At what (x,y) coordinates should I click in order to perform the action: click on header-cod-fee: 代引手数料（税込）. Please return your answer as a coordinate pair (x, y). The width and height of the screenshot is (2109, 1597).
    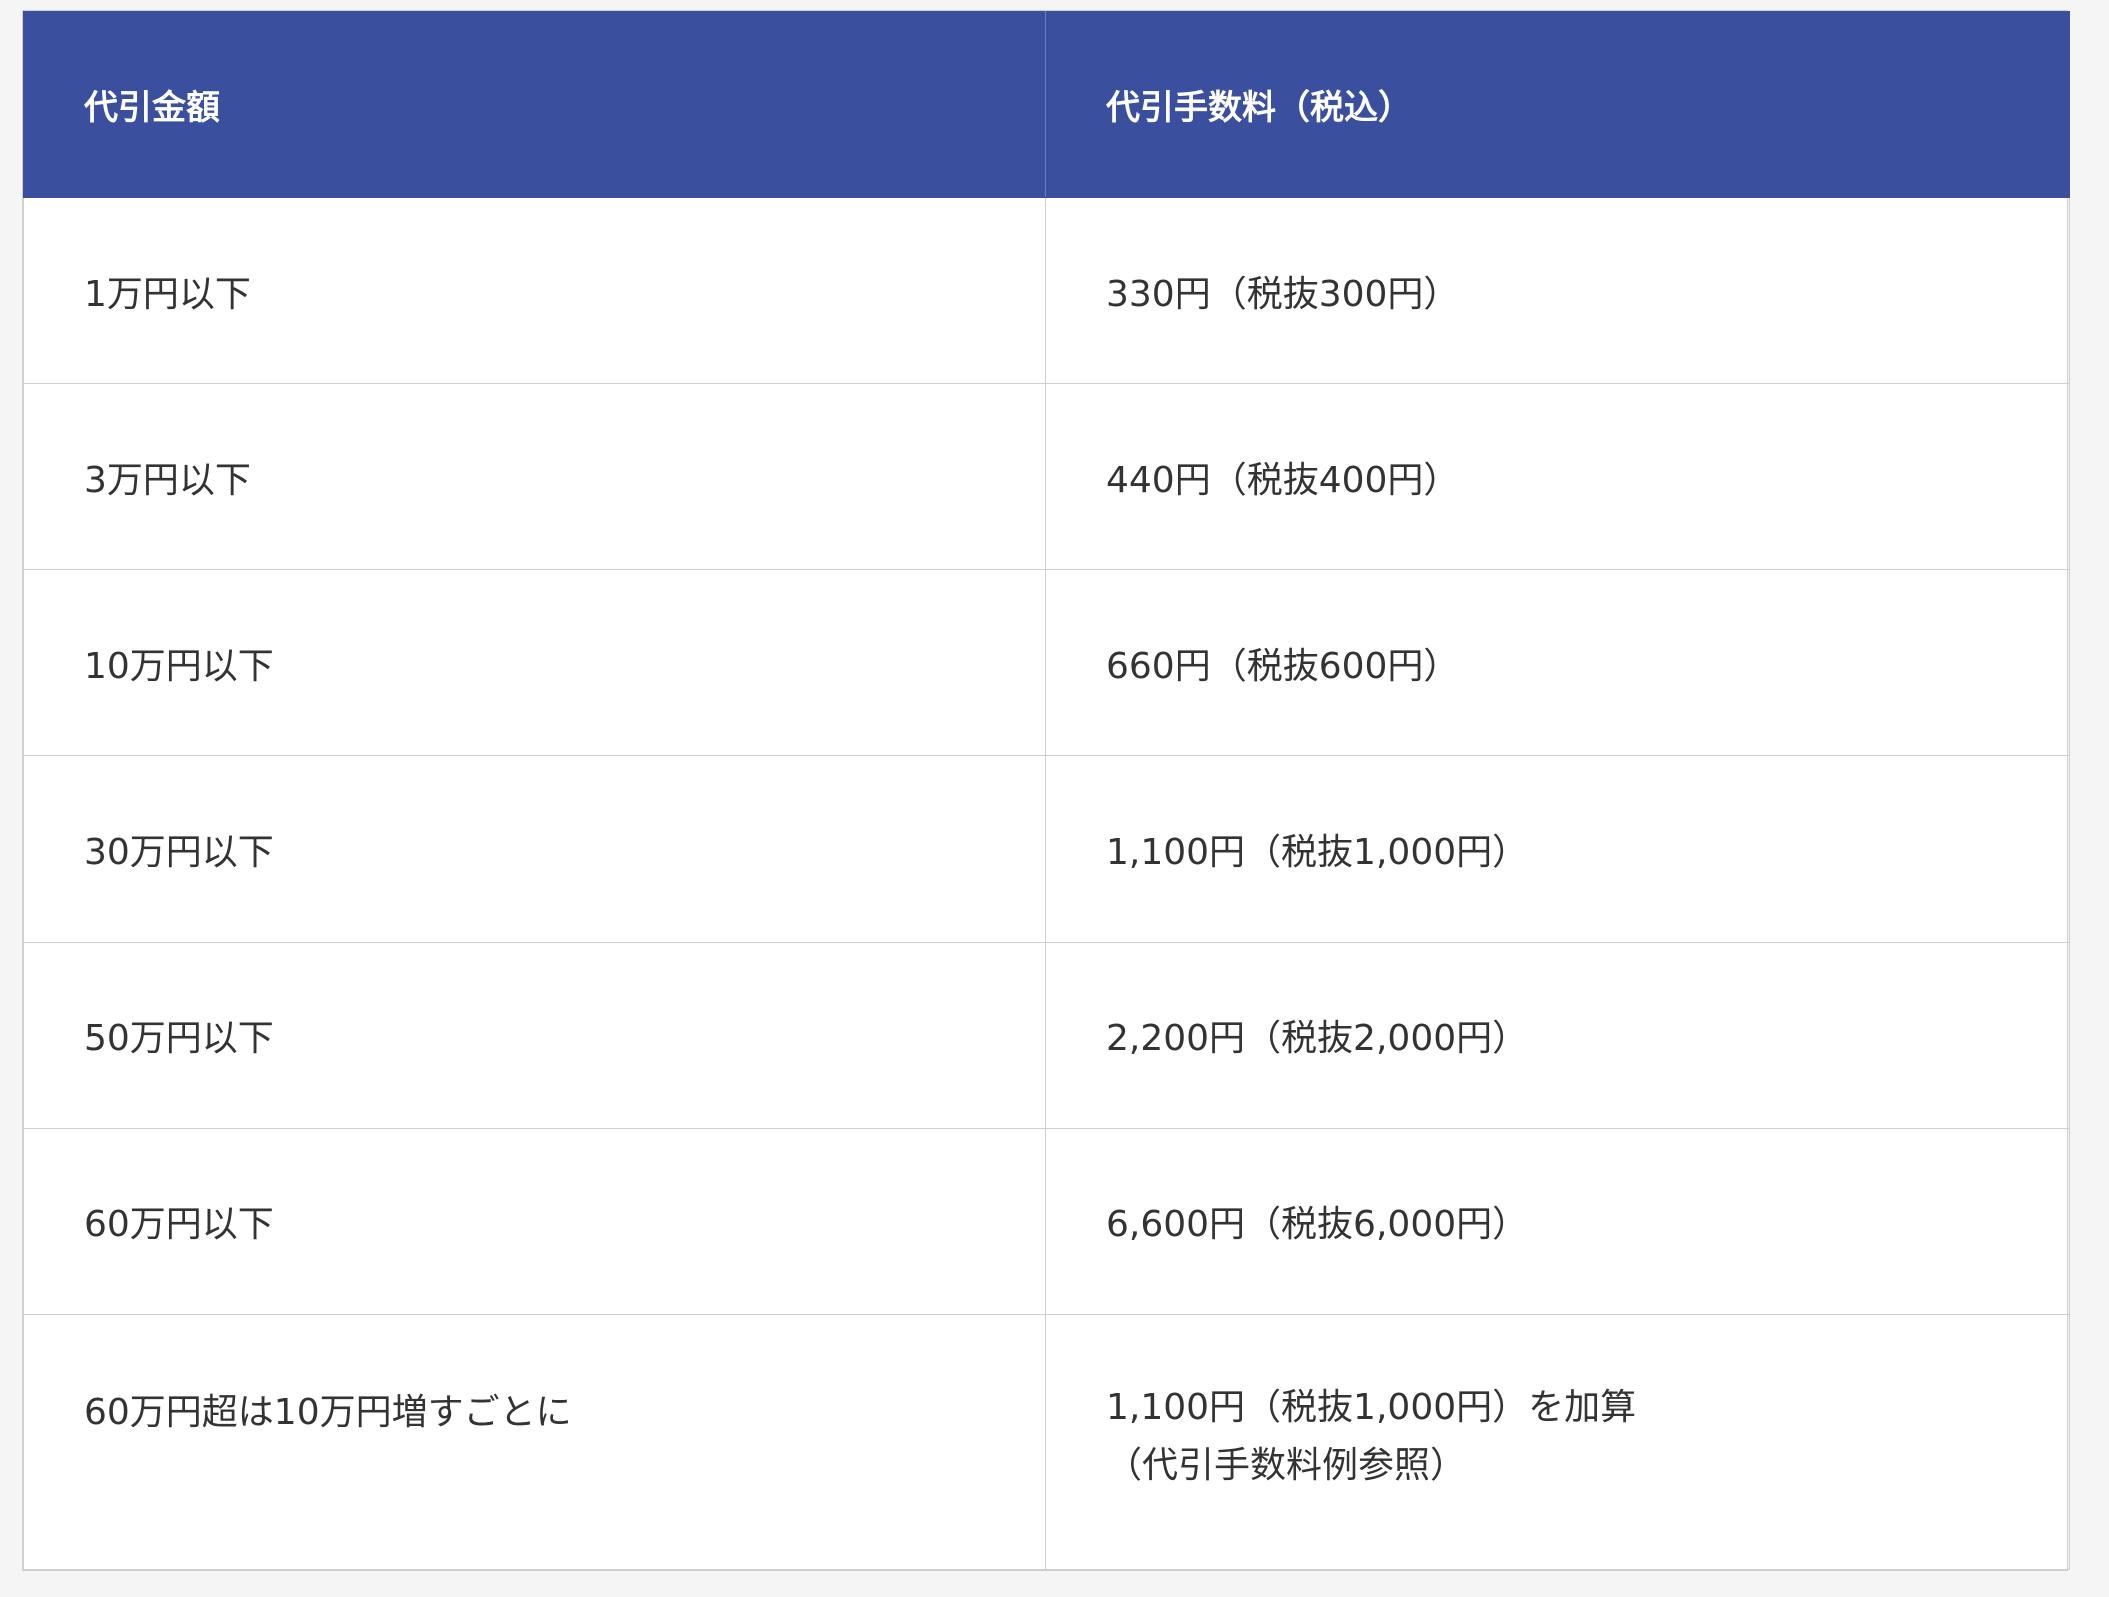
    Looking at the image, I should click on (1557, 104).